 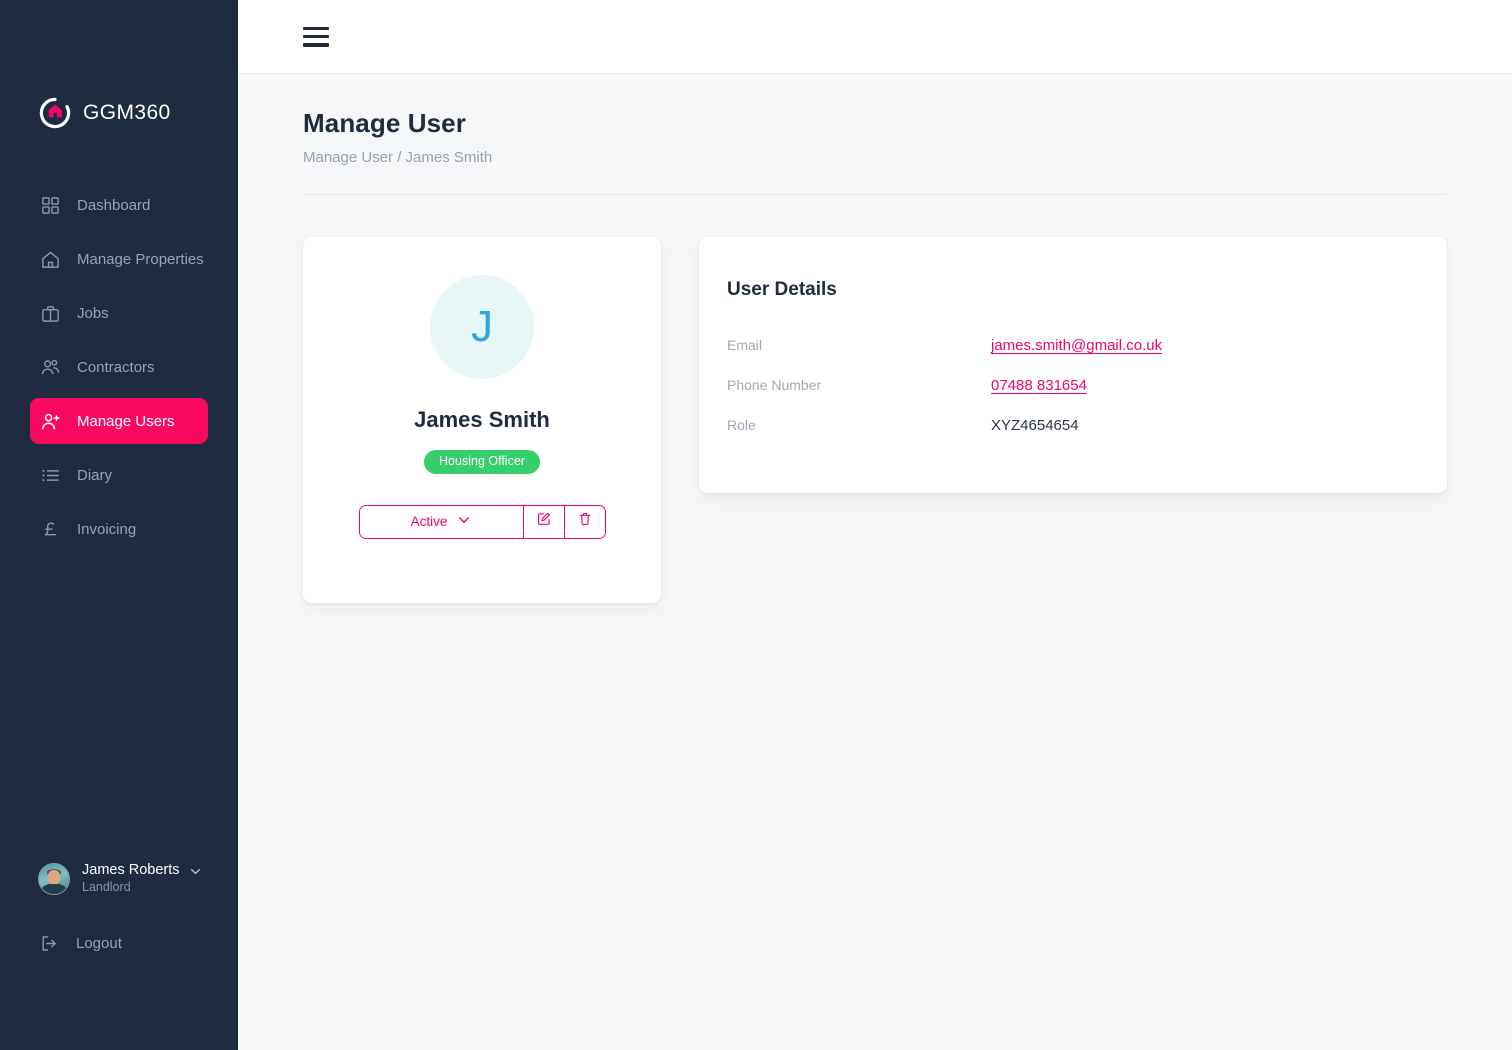 I want to click on edit-pencil-icon, so click(x=544, y=521).